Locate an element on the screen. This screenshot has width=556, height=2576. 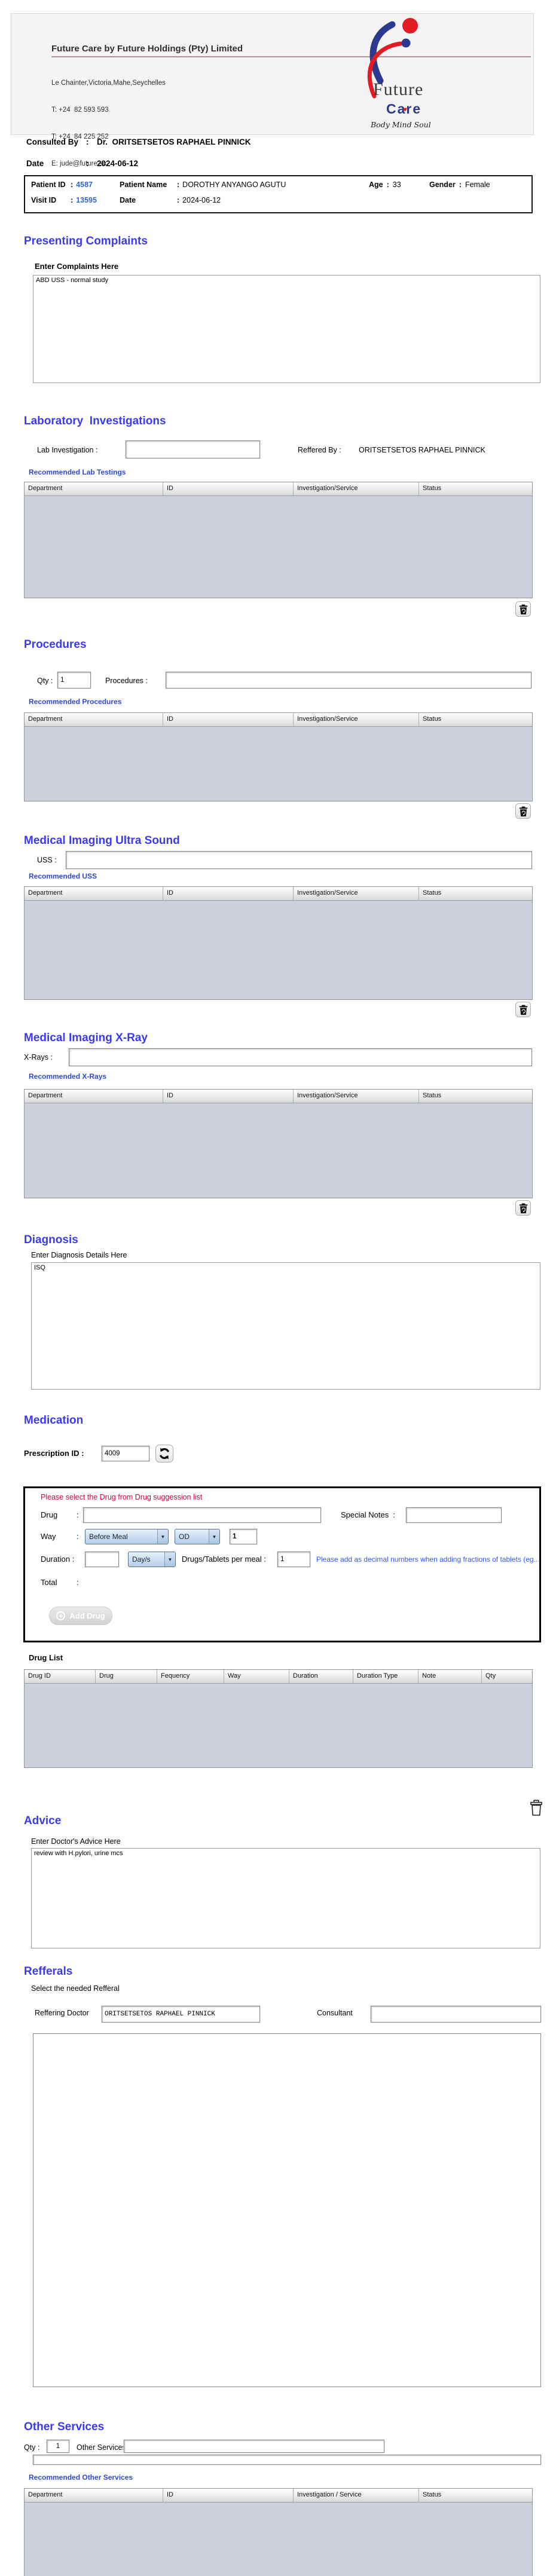
drug-label: Drug is located at coordinates (50, 1514).